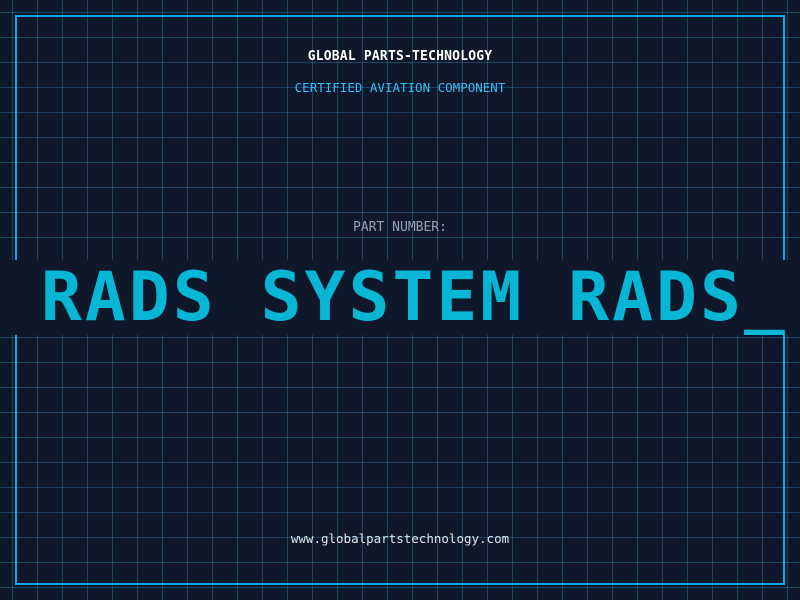 The width and height of the screenshot is (800, 600). Describe the element at coordinates (400, 87) in the screenshot. I see `tagline: CERTIFIED AVIATION COMPONENT` at that location.